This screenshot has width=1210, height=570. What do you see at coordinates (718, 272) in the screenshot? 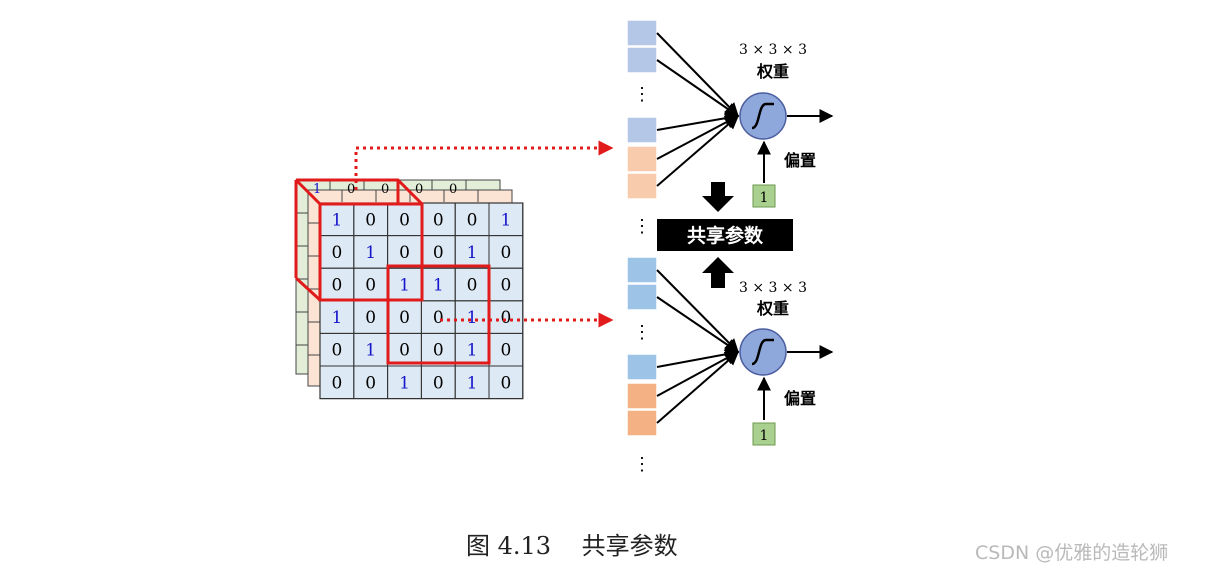
I see `up-arrow-icon` at bounding box center [718, 272].